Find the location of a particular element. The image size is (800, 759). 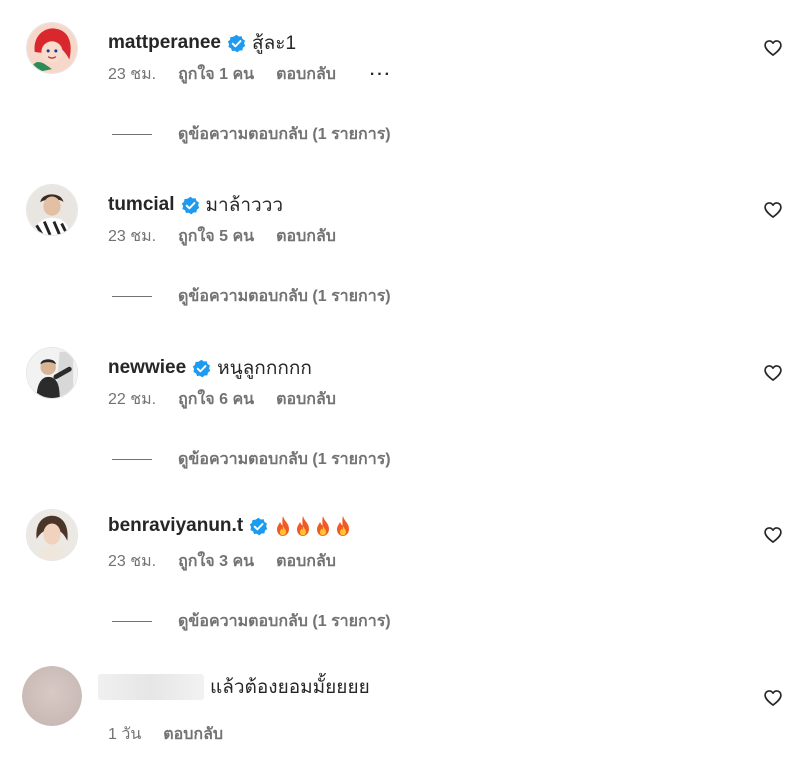

username: tumcial is located at coordinates (141, 205).